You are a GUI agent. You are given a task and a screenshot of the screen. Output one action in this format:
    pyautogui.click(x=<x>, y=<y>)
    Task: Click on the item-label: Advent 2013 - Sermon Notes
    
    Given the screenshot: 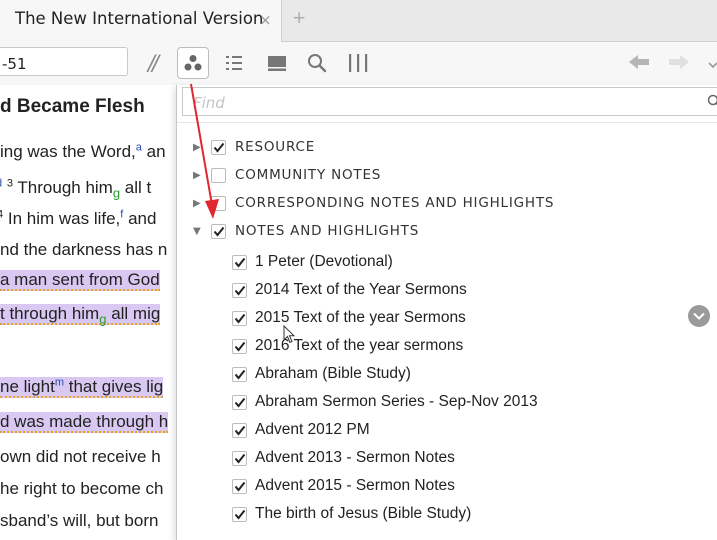 What is the action you would take?
    pyautogui.click(x=355, y=458)
    